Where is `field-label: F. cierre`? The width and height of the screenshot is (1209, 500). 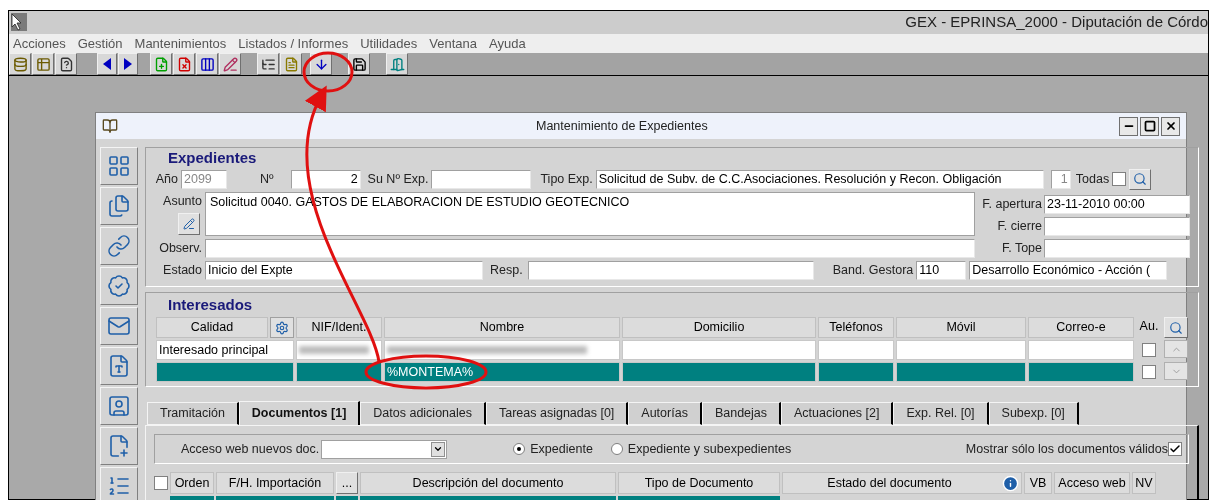
field-label: F. cierre is located at coordinates (1019, 227).